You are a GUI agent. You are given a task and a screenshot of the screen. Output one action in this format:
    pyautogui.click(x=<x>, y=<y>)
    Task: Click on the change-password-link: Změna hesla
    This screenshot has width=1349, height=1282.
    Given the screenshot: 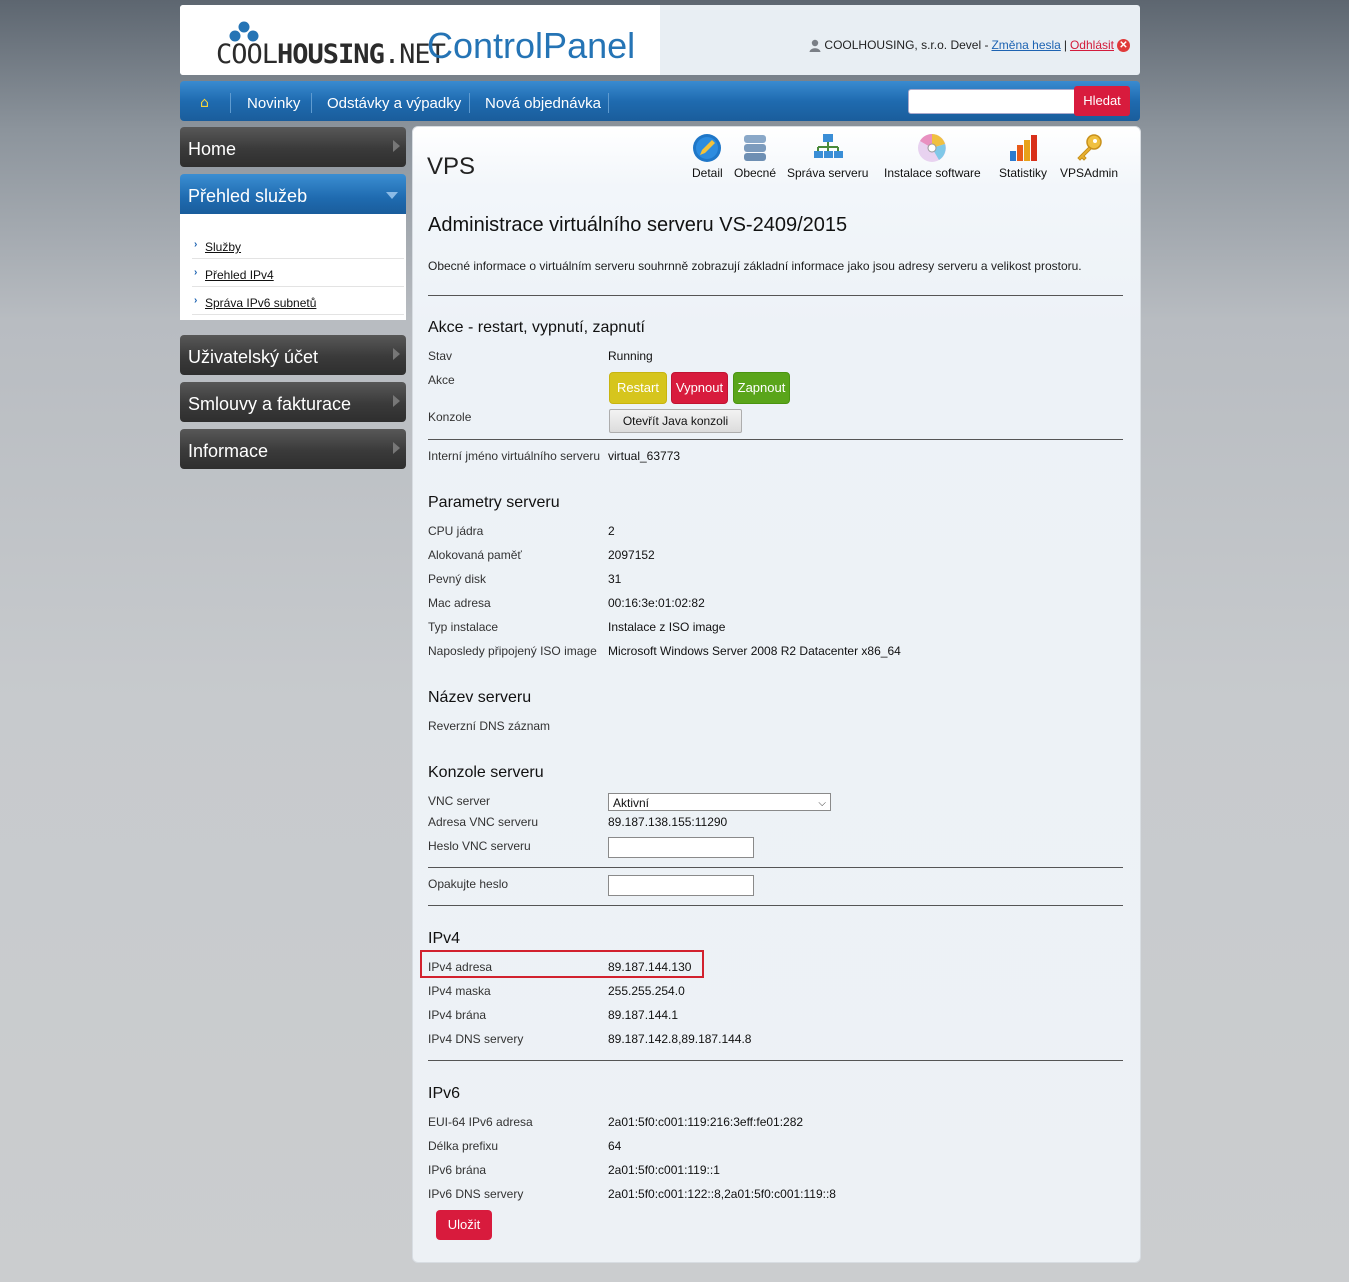 What is the action you would take?
    pyautogui.click(x=1025, y=45)
    